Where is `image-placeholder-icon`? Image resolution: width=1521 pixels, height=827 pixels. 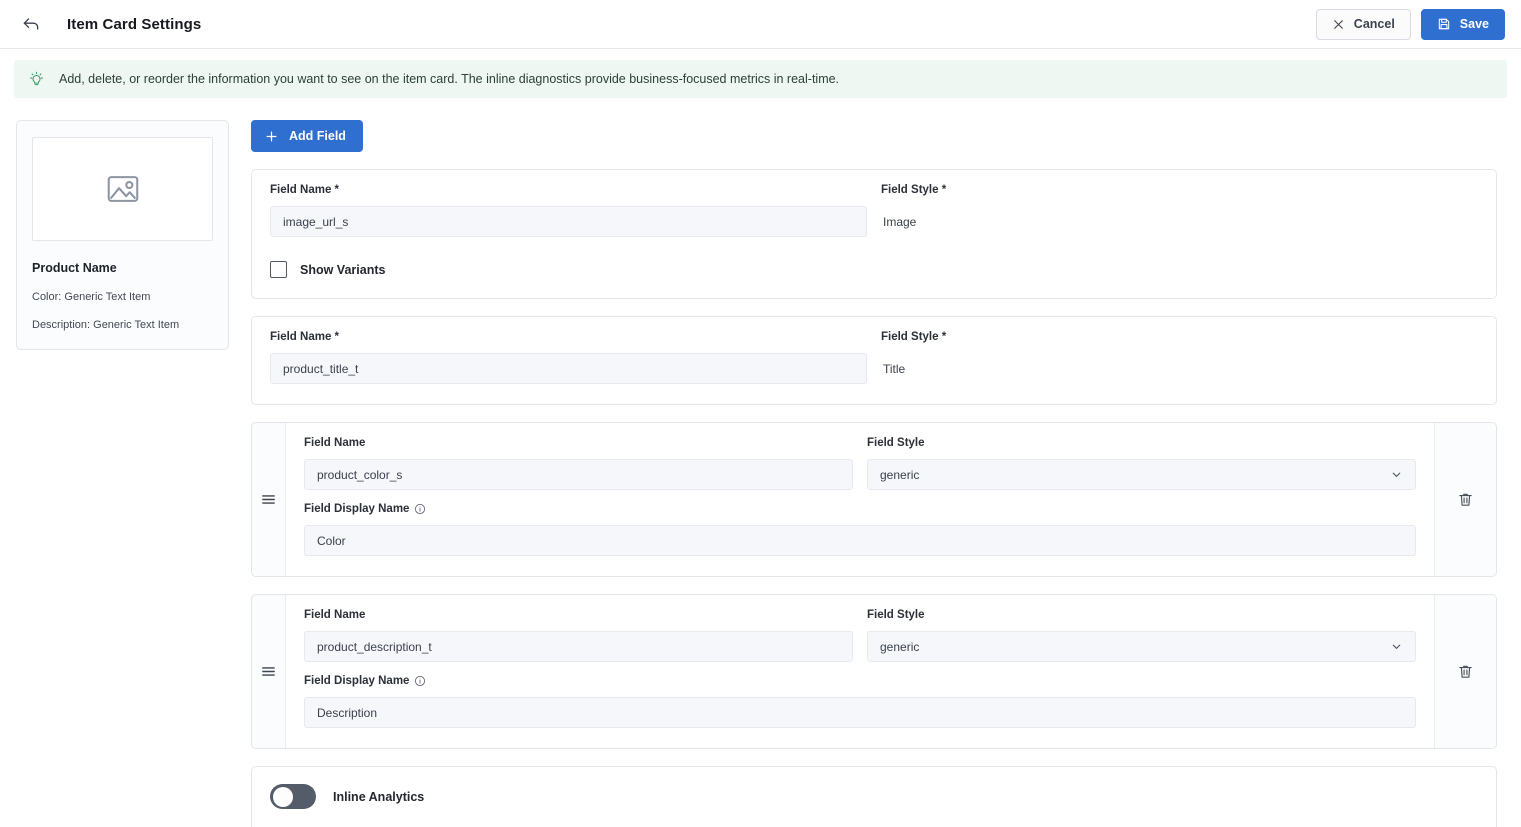
image-placeholder-icon is located at coordinates (123, 189).